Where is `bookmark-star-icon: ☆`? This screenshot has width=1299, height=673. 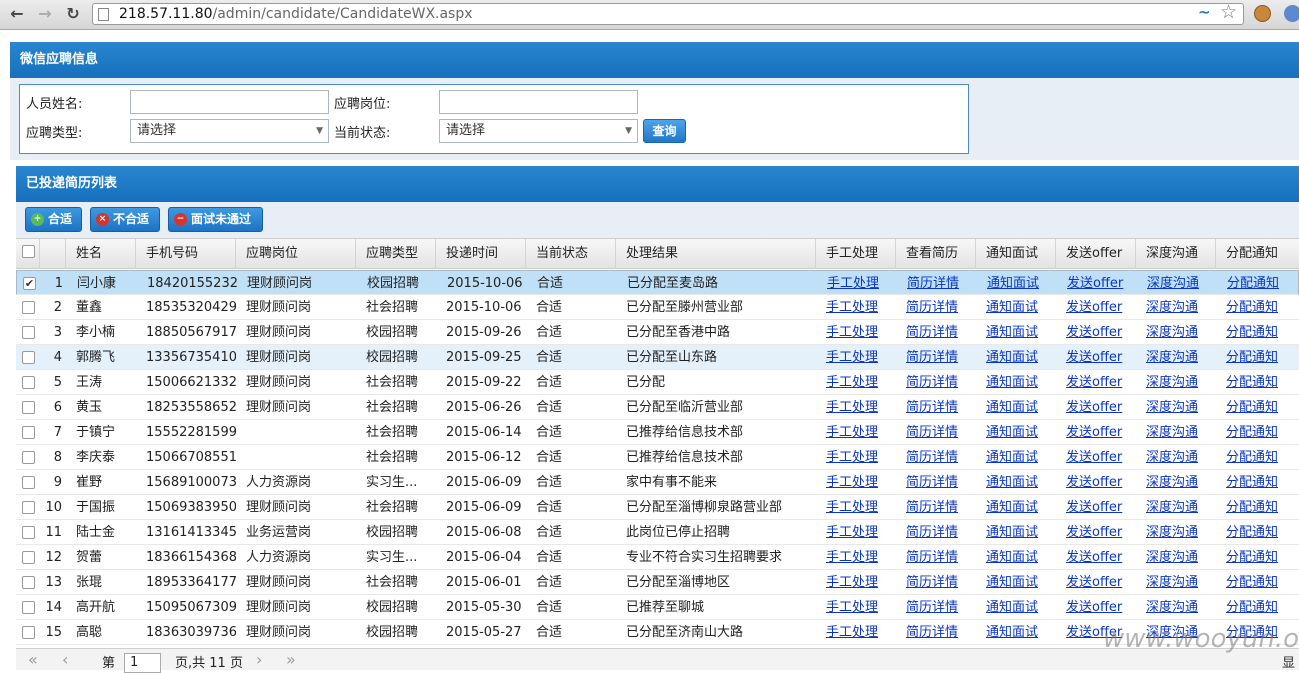 bookmark-star-icon: ☆ is located at coordinates (1228, 12).